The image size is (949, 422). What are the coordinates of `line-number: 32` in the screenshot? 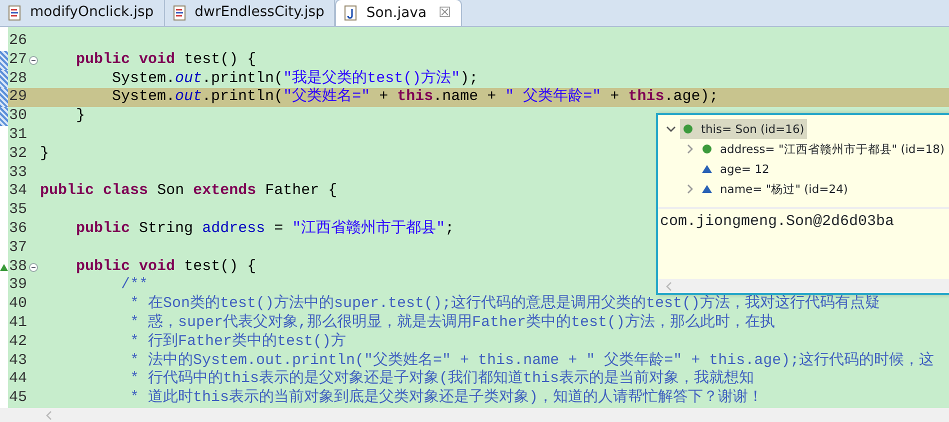 It's located at (18, 154).